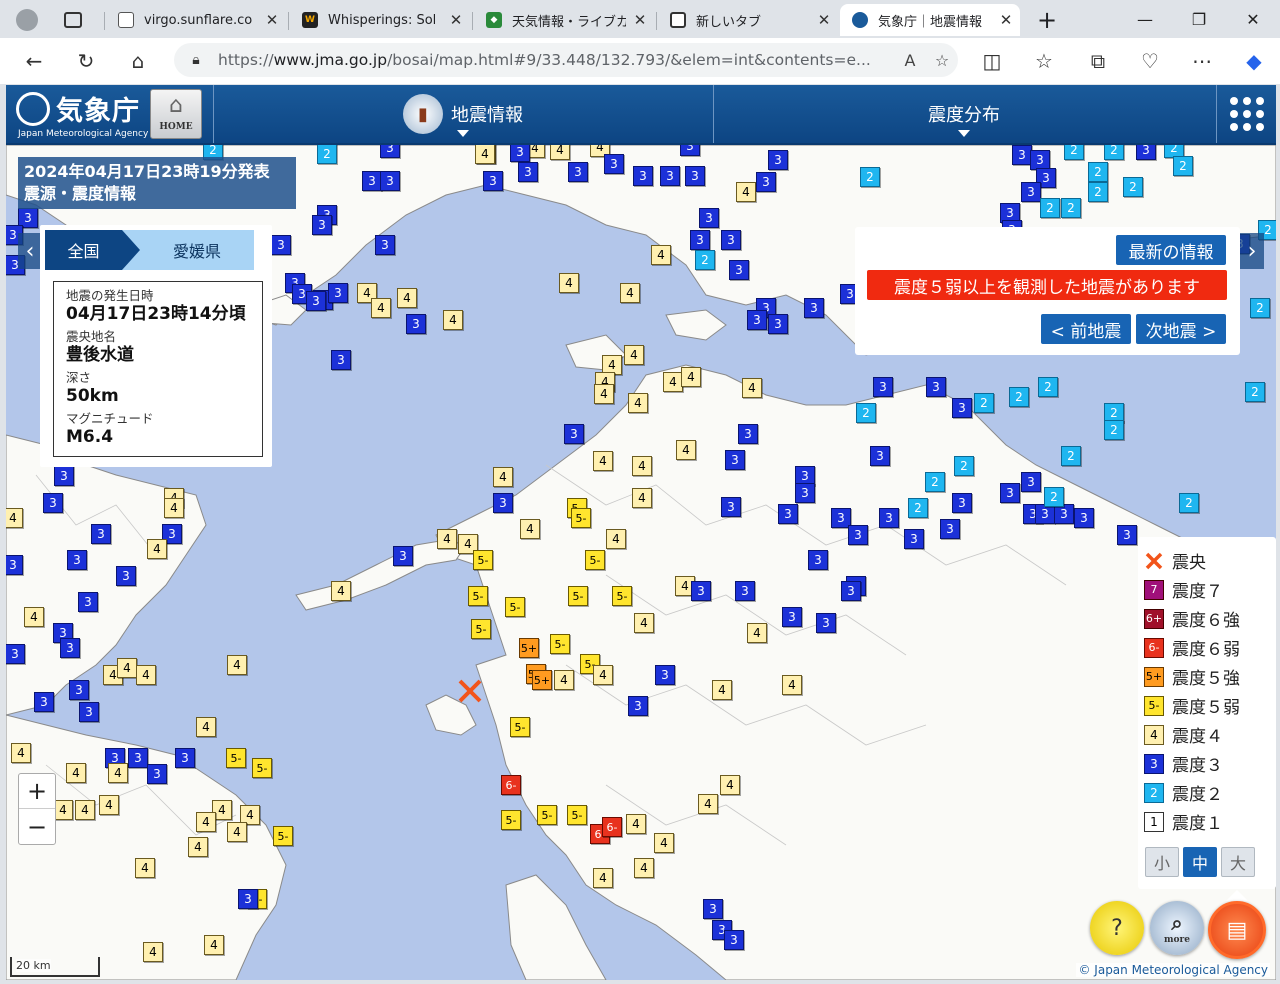  What do you see at coordinates (30, 251) in the screenshot?
I see `chevron-left-icon: ‹` at bounding box center [30, 251].